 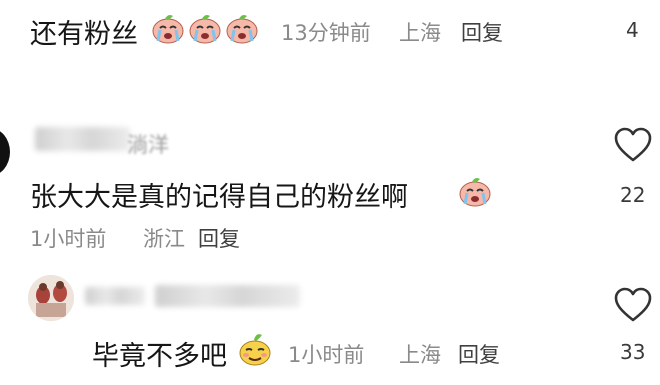 I want to click on comment-location: 上海, so click(x=420, y=33).